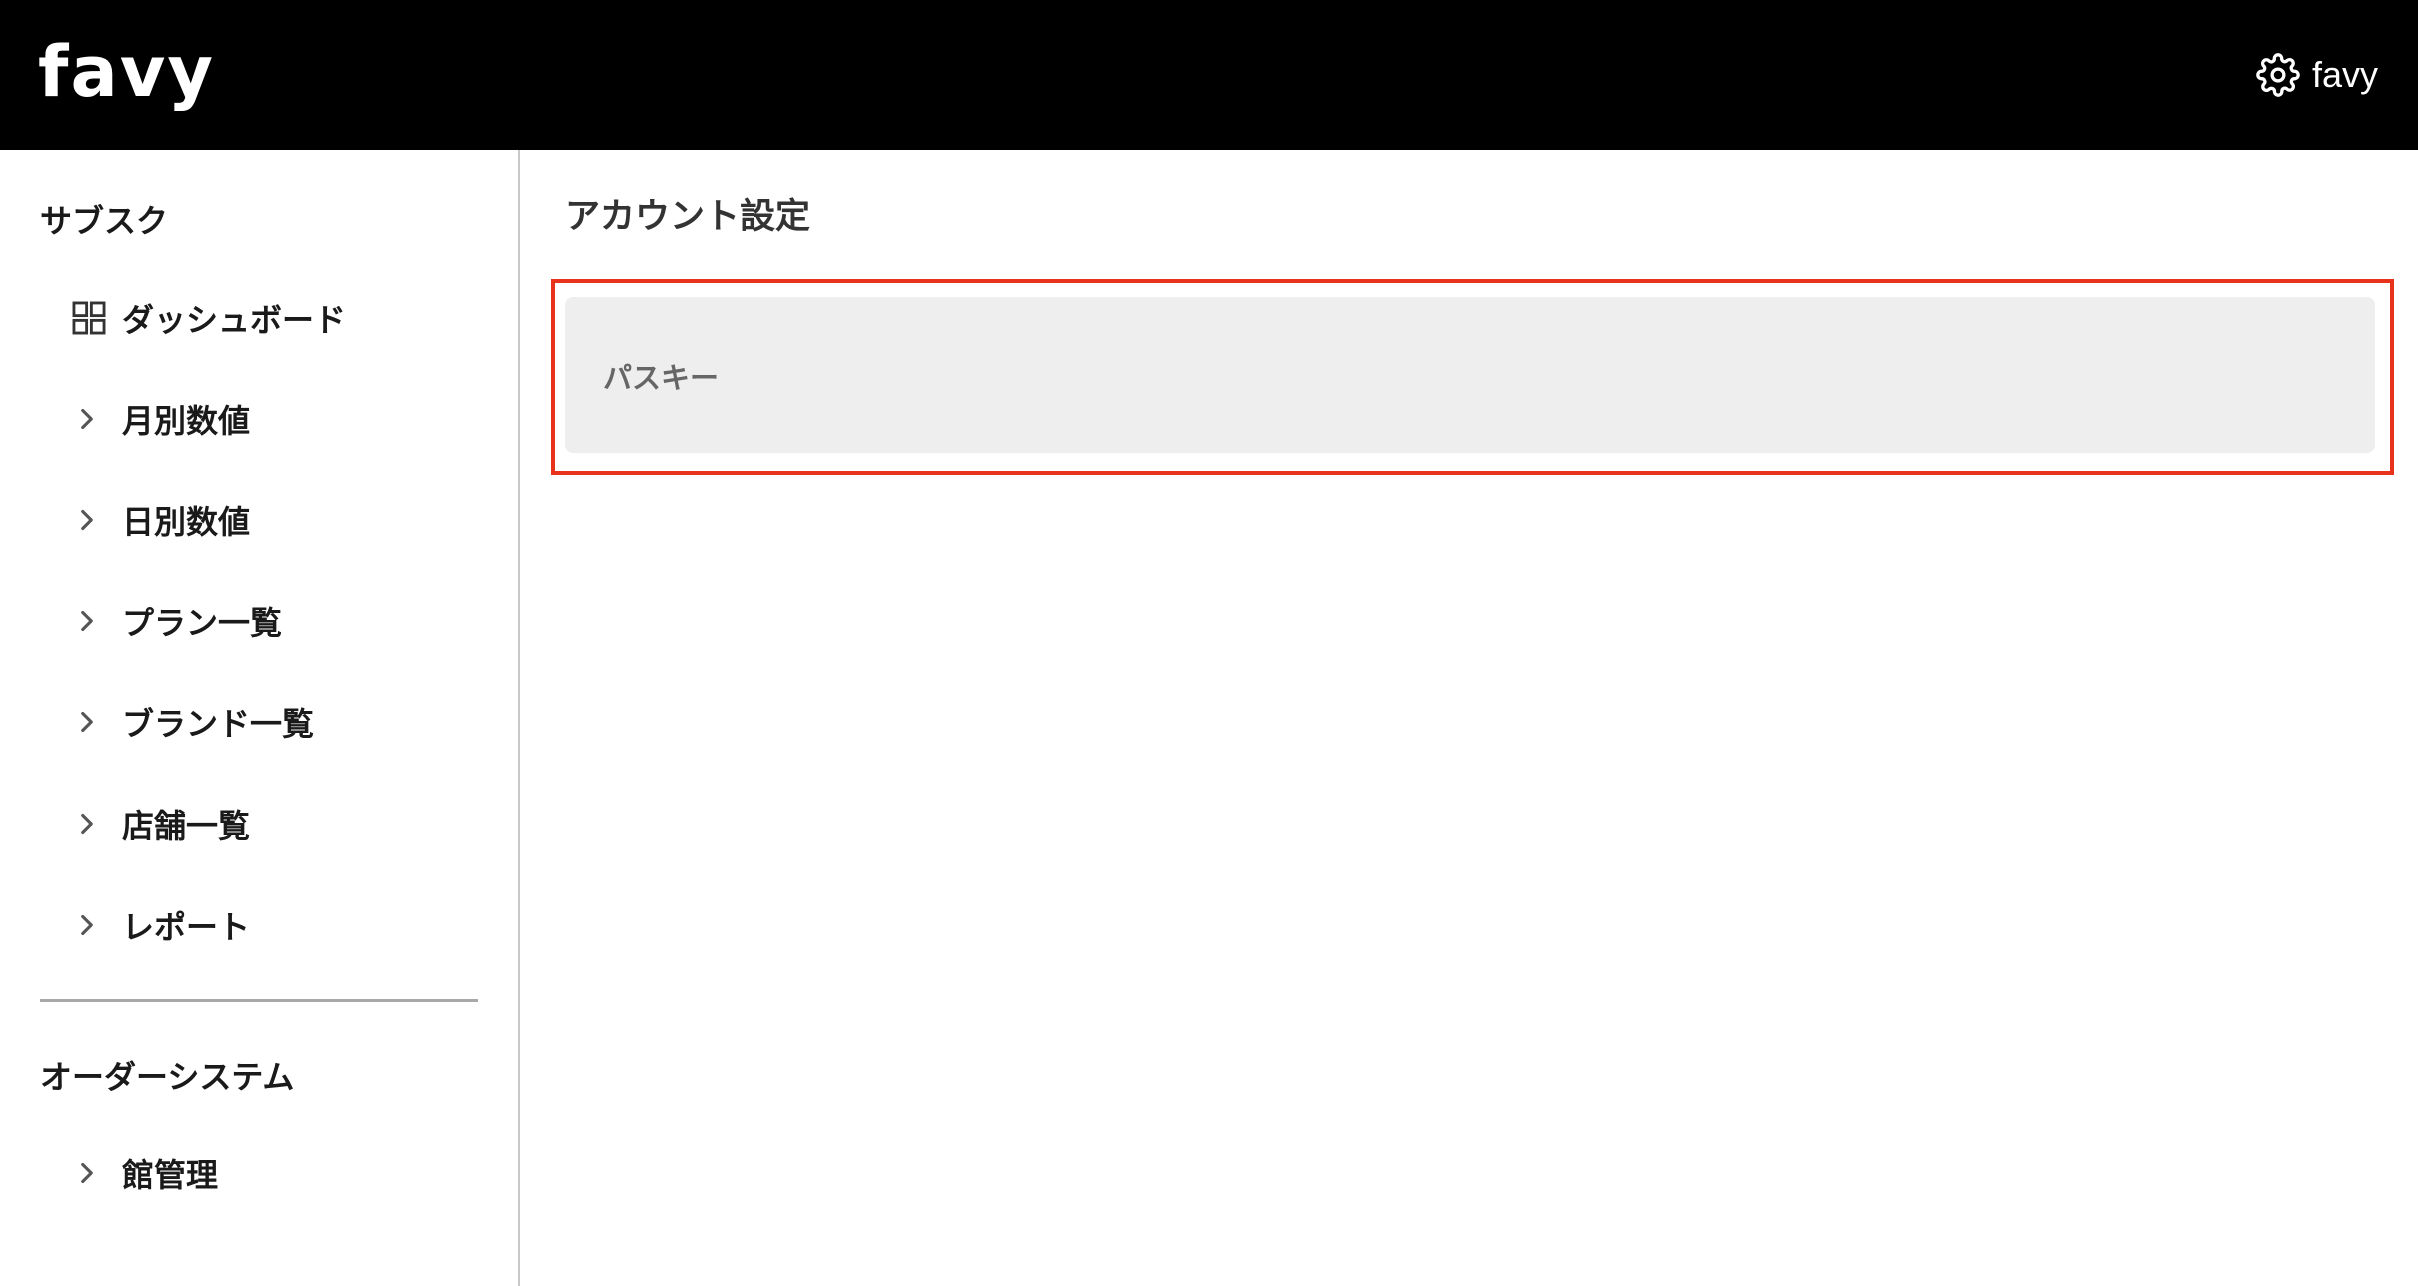 The height and width of the screenshot is (1286, 2418). Describe the element at coordinates (186, 421) in the screenshot. I see `sidebar-item-label: 月別数値` at that location.